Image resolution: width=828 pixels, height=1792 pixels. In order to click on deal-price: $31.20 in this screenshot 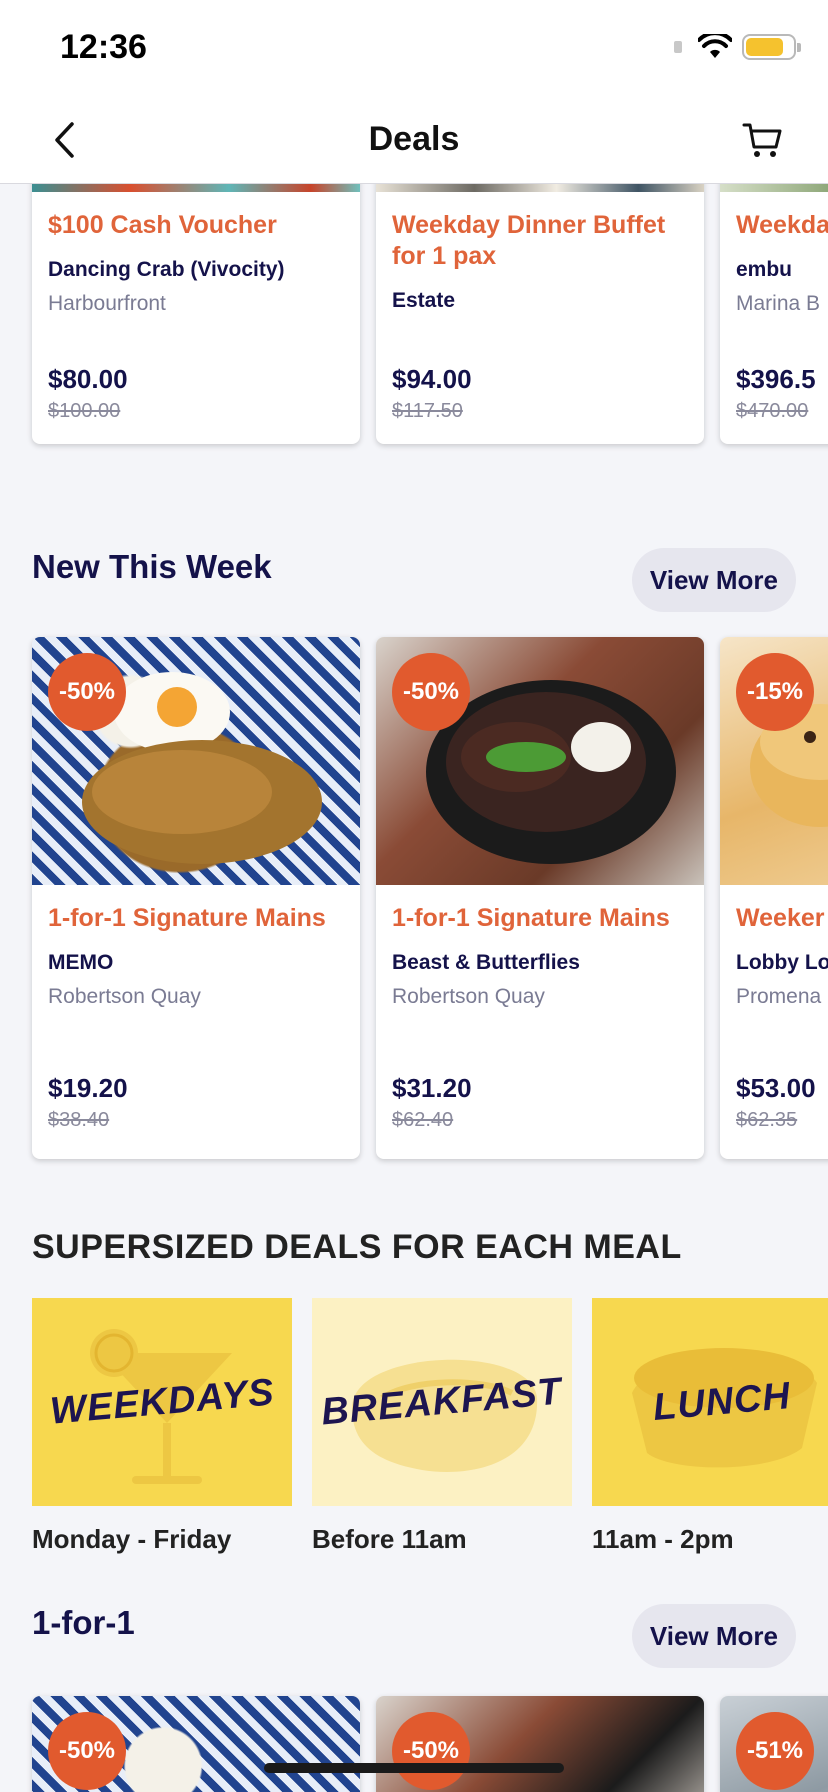, I will do `click(432, 1088)`.